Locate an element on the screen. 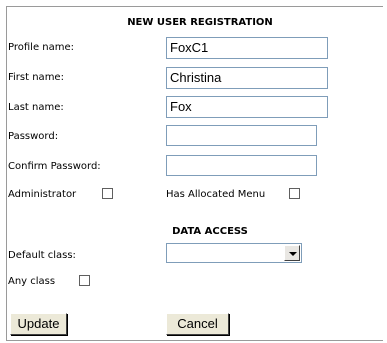 The height and width of the screenshot is (343, 387). data-access-title: DATA ACCESS is located at coordinates (210, 231).